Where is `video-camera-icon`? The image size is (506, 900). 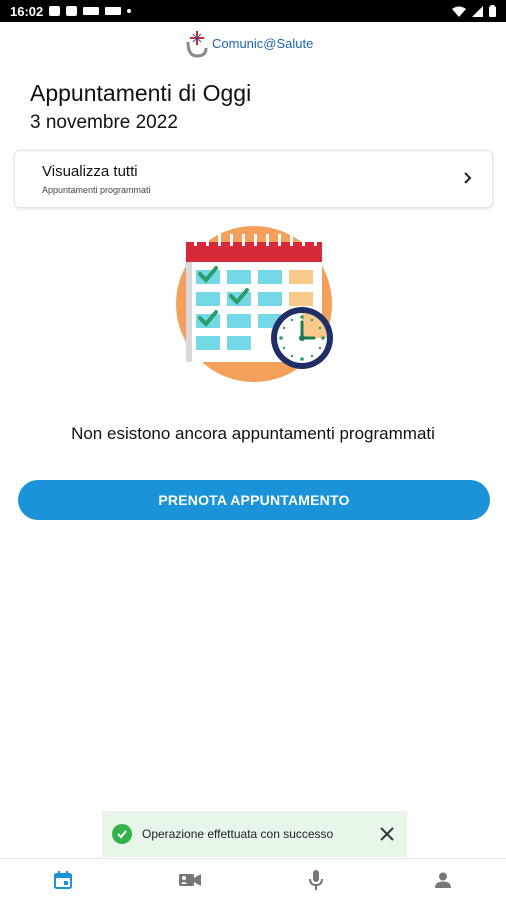 video-camera-icon is located at coordinates (189, 879).